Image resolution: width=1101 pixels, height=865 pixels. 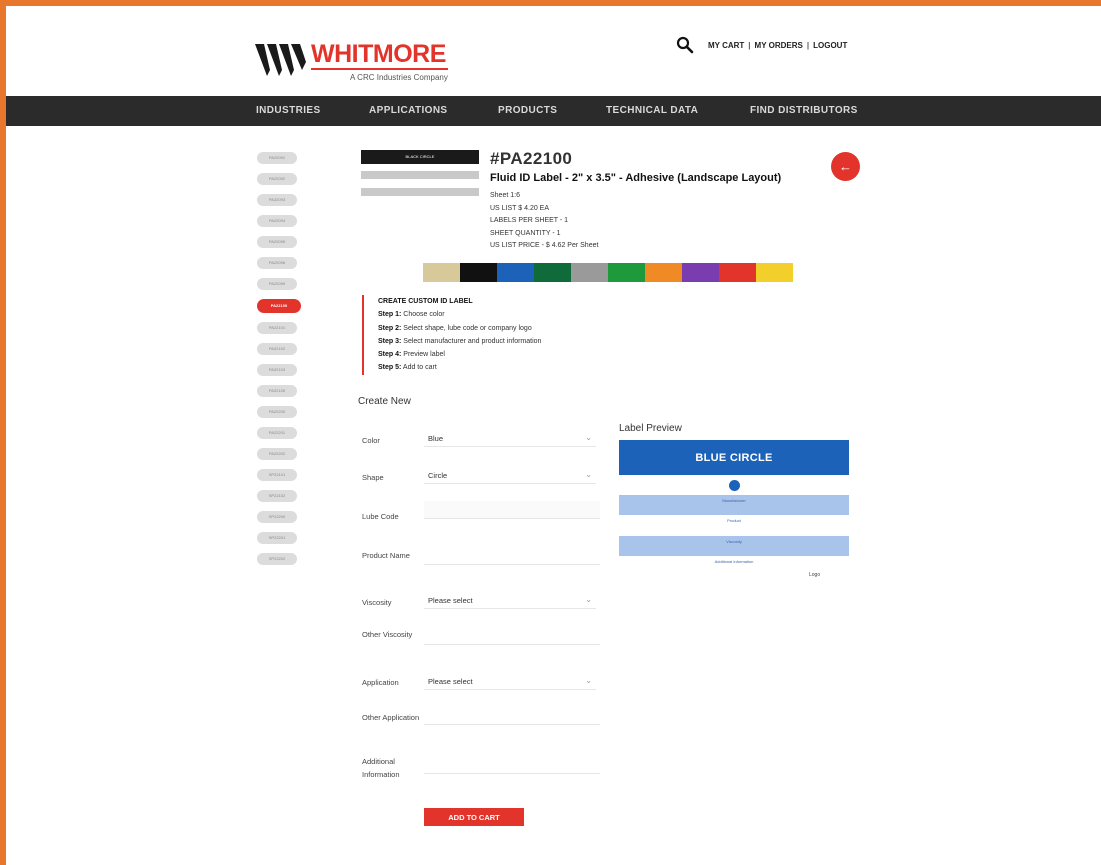 What do you see at coordinates (510, 438) in the screenshot?
I see `color-select: Blue ⌄` at bounding box center [510, 438].